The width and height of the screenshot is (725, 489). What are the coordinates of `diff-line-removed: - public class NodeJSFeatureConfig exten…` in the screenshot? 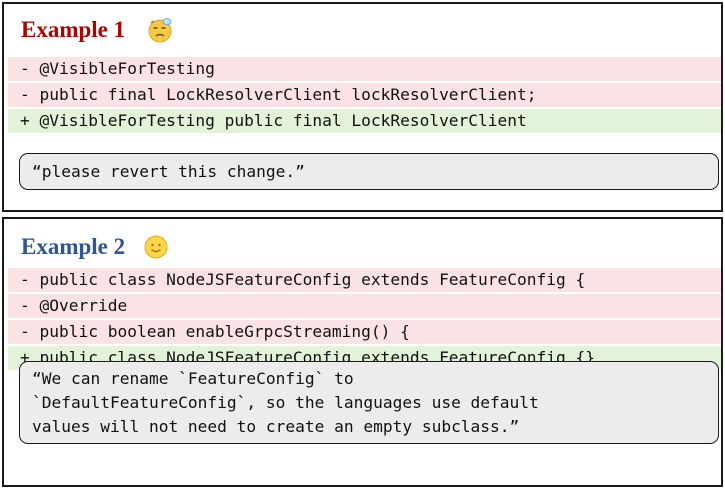 It's located at (364, 280).